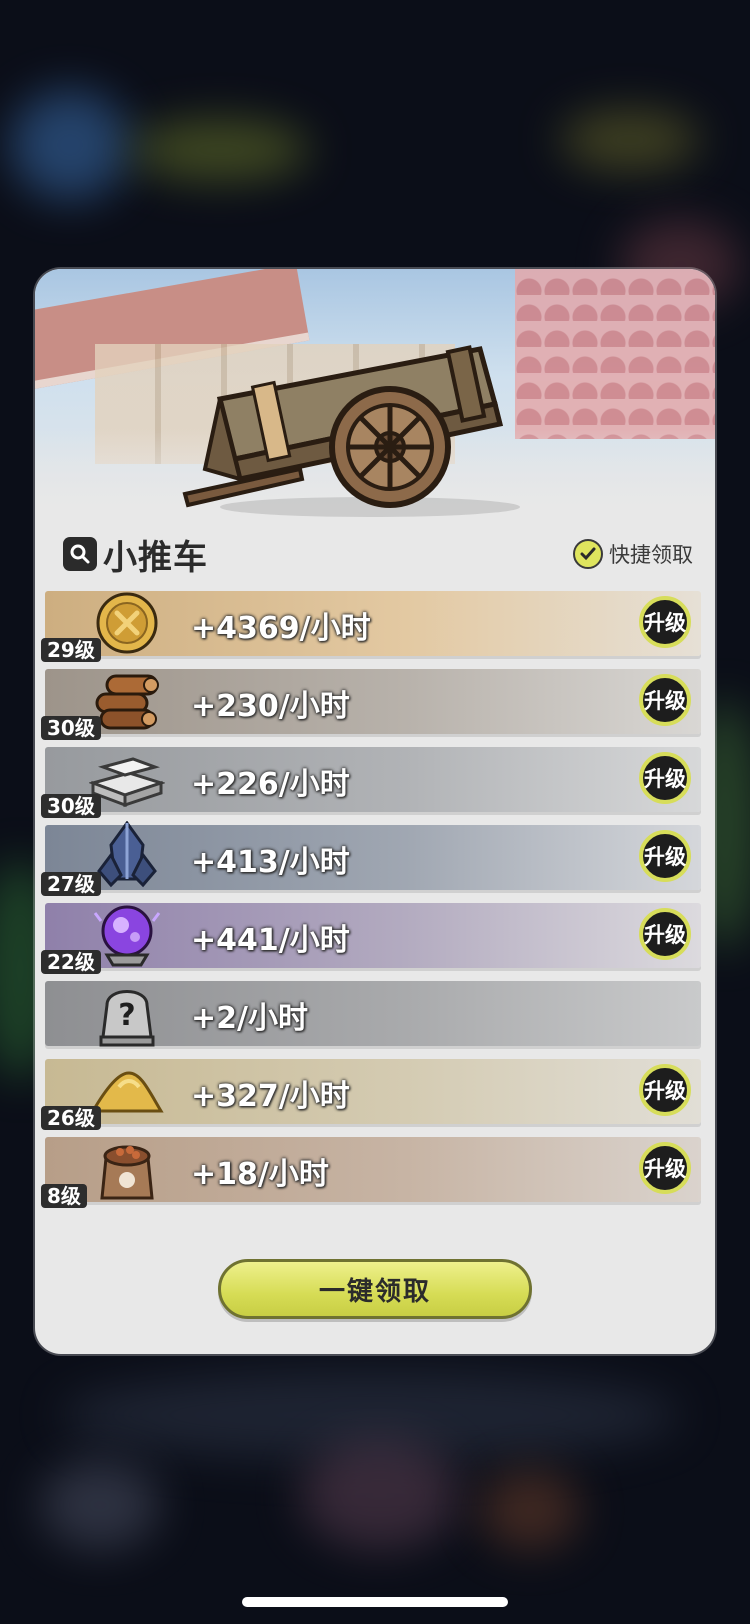  I want to click on search-icon, so click(80, 554).